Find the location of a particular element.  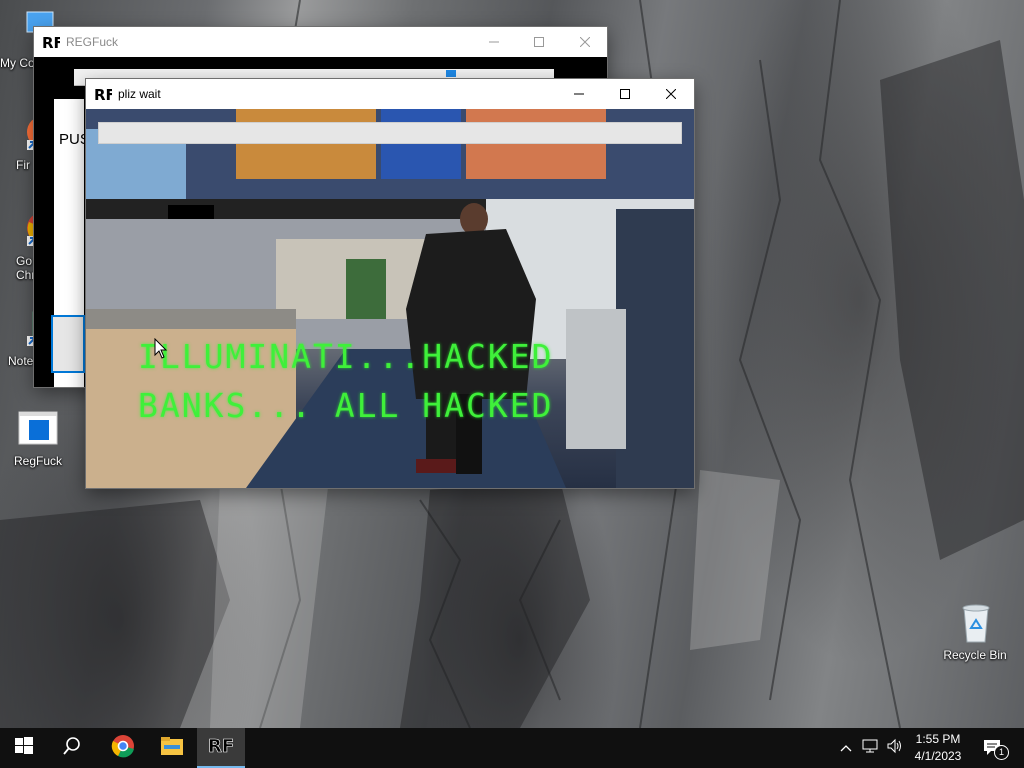

hack-message-line1: ILLUMINATI...HACKED is located at coordinates (346, 356).